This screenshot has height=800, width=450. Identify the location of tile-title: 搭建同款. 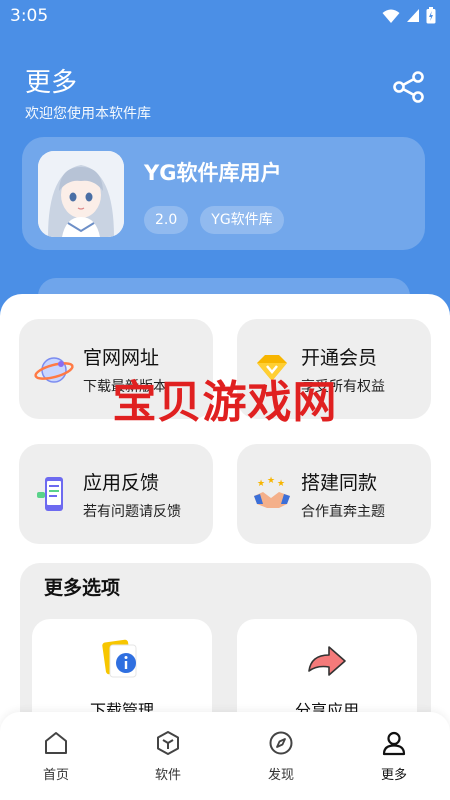
(339, 483).